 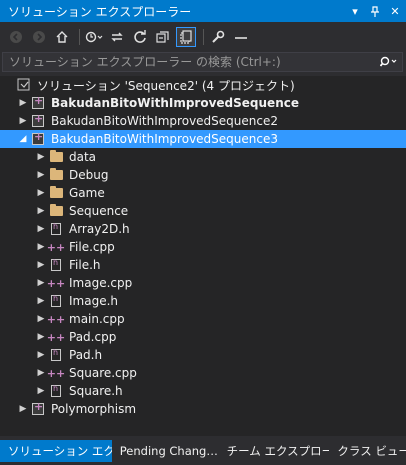 I want to click on tree-item-label: BakudanBitoWithImprovedSequence2, so click(x=164, y=121).